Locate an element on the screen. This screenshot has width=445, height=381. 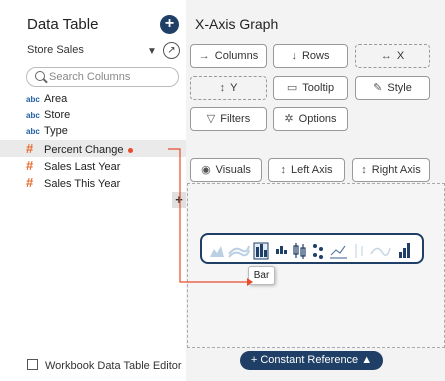
plus-icon: + is located at coordinates (255, 360).